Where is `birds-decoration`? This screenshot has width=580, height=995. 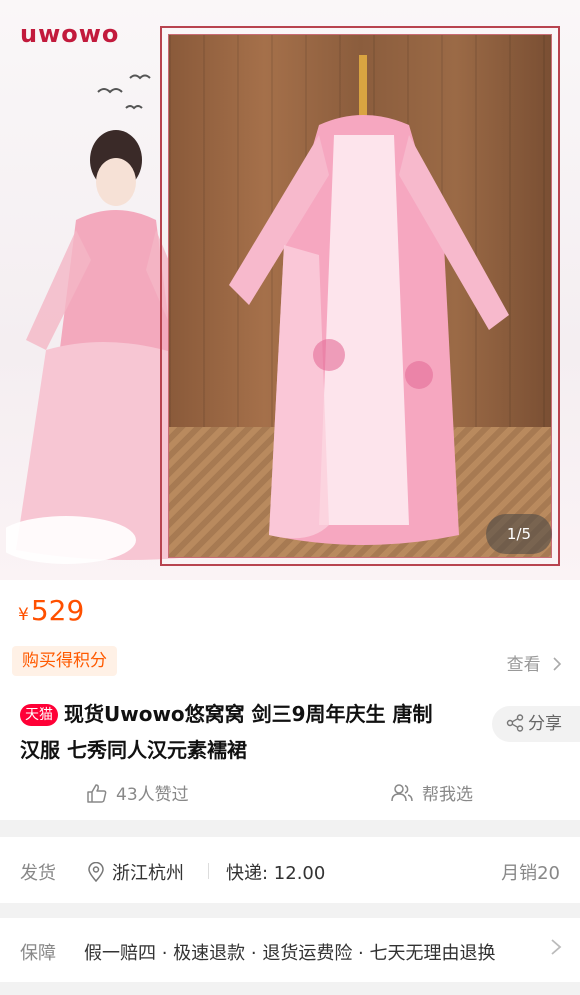
birds-decoration is located at coordinates (124, 92).